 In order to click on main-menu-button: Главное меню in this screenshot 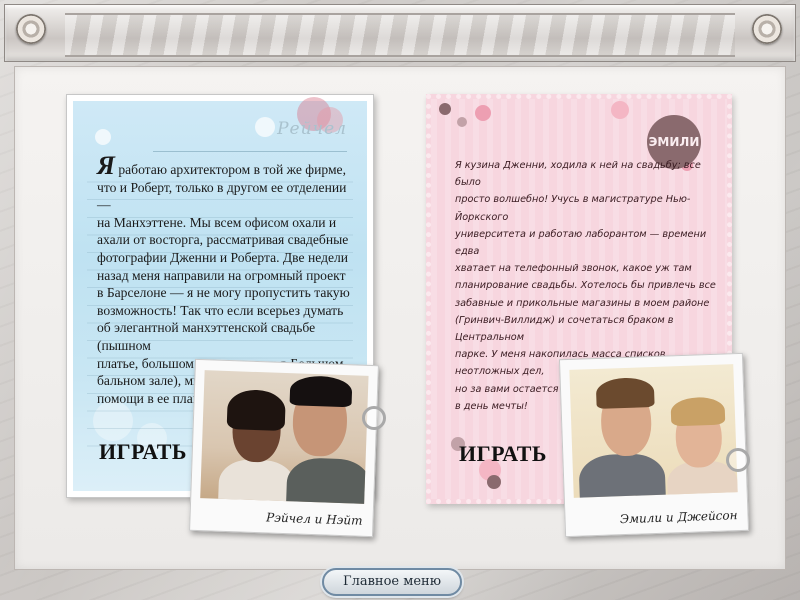, I will do `click(392, 582)`.